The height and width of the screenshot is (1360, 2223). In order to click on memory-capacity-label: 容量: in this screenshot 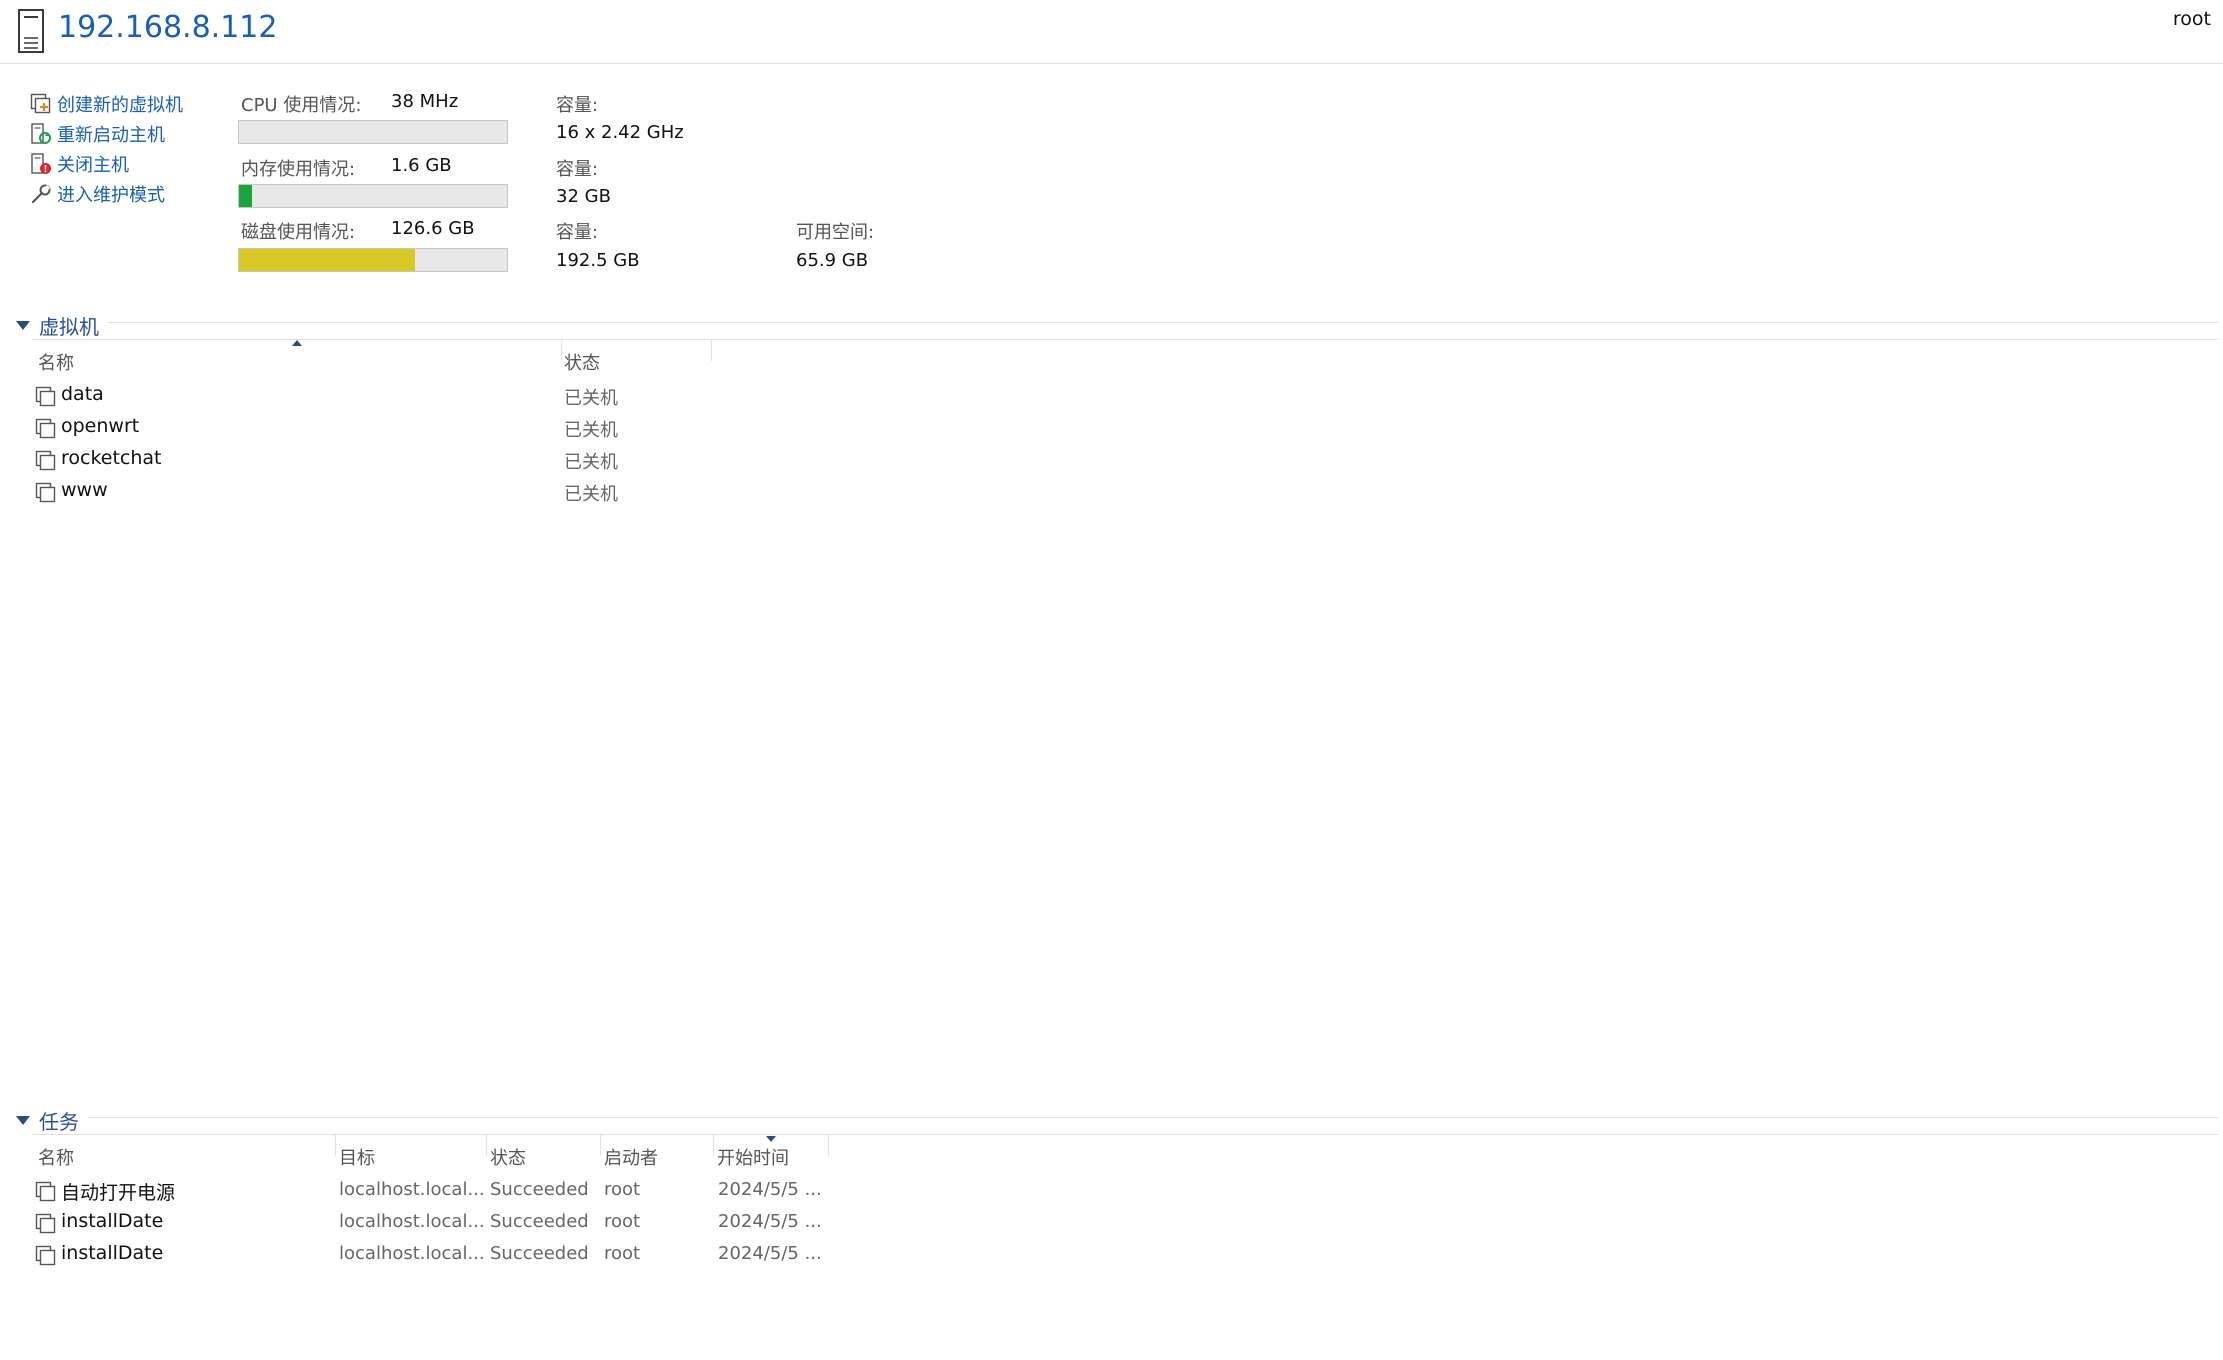, I will do `click(577, 169)`.